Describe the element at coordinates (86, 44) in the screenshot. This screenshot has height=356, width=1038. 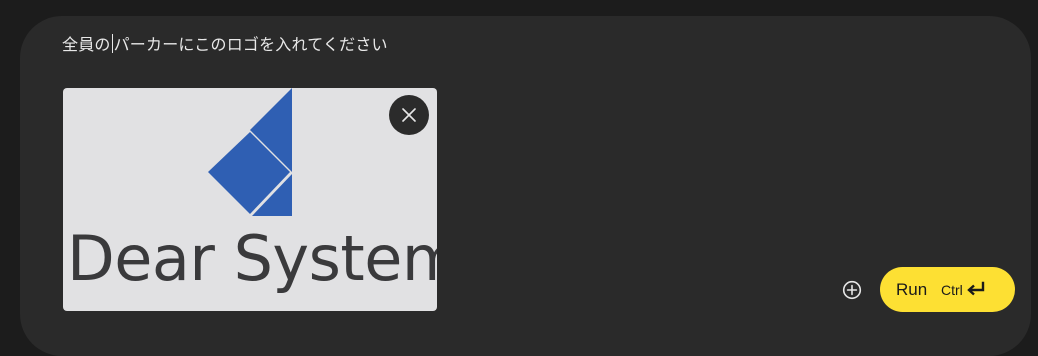
I see `prompt-text-before-caret: 全員の` at that location.